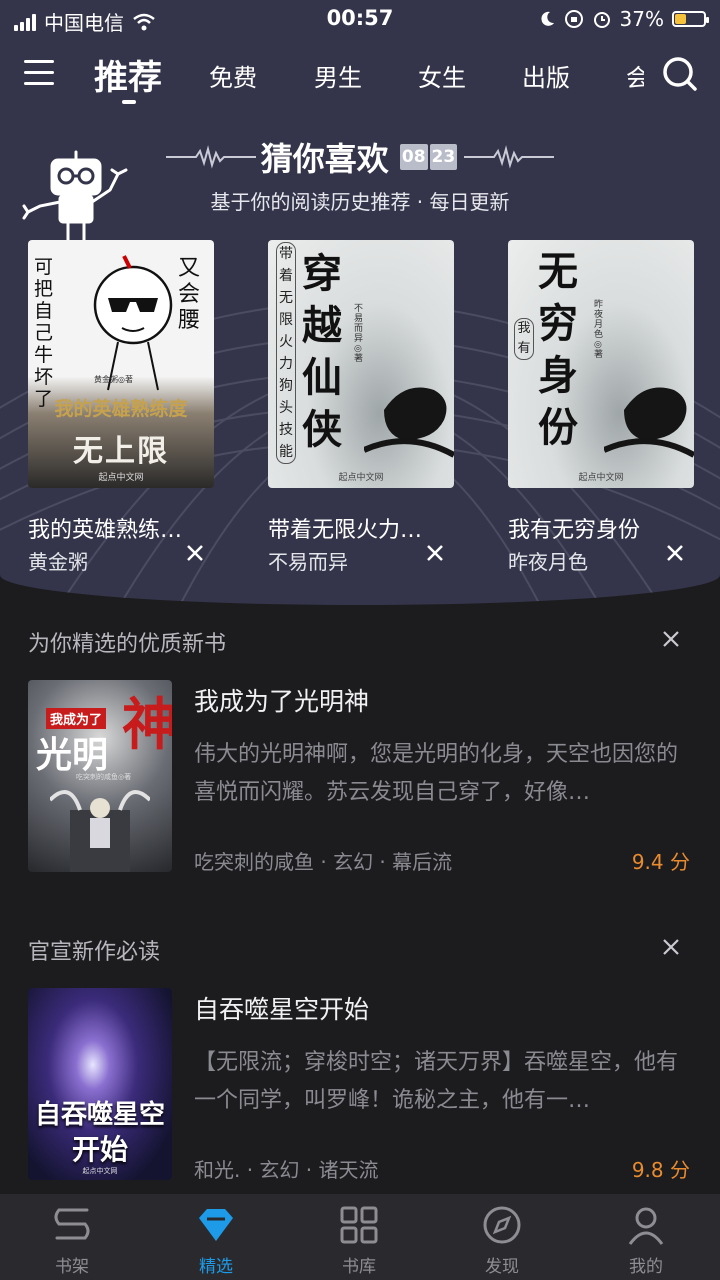  Describe the element at coordinates (359, 1267) in the screenshot. I see `tab-label: 书库` at that location.